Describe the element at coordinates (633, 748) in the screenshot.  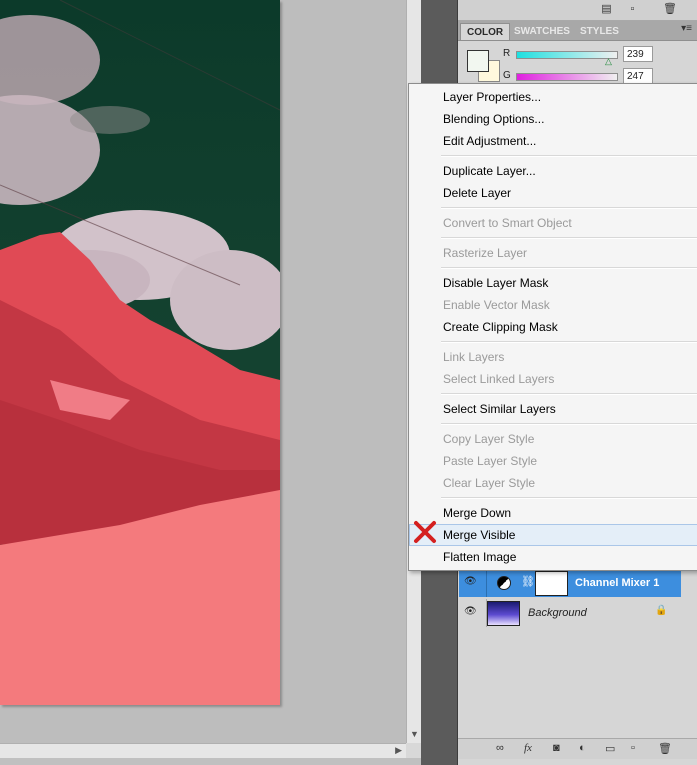
I see `new-layer-icon: ▫` at that location.